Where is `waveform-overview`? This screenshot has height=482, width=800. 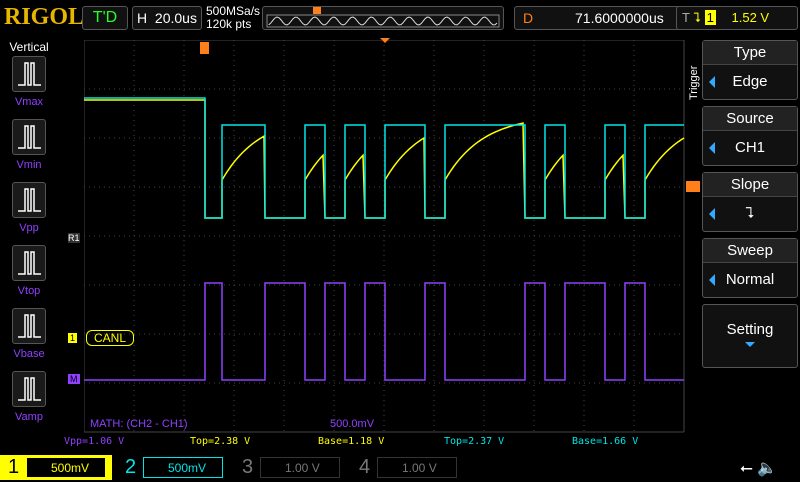
waveform-overview is located at coordinates (383, 18).